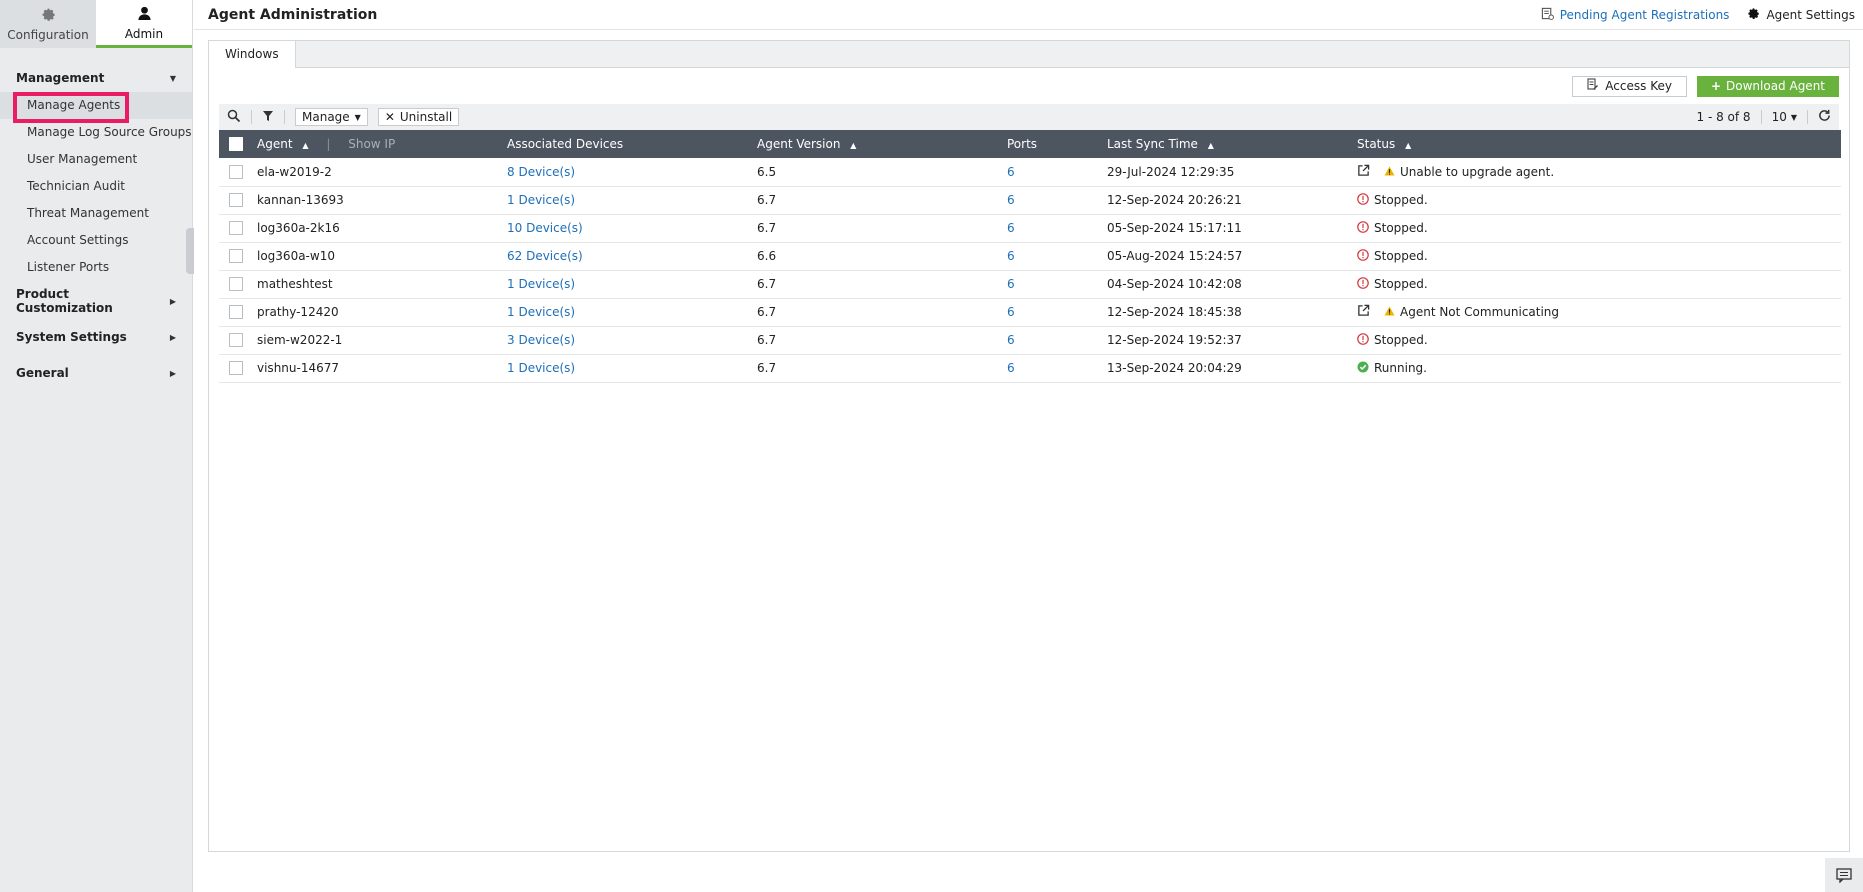  Describe the element at coordinates (632, 256) in the screenshot. I see `associated-devices-link: 62 Device(s)` at that location.